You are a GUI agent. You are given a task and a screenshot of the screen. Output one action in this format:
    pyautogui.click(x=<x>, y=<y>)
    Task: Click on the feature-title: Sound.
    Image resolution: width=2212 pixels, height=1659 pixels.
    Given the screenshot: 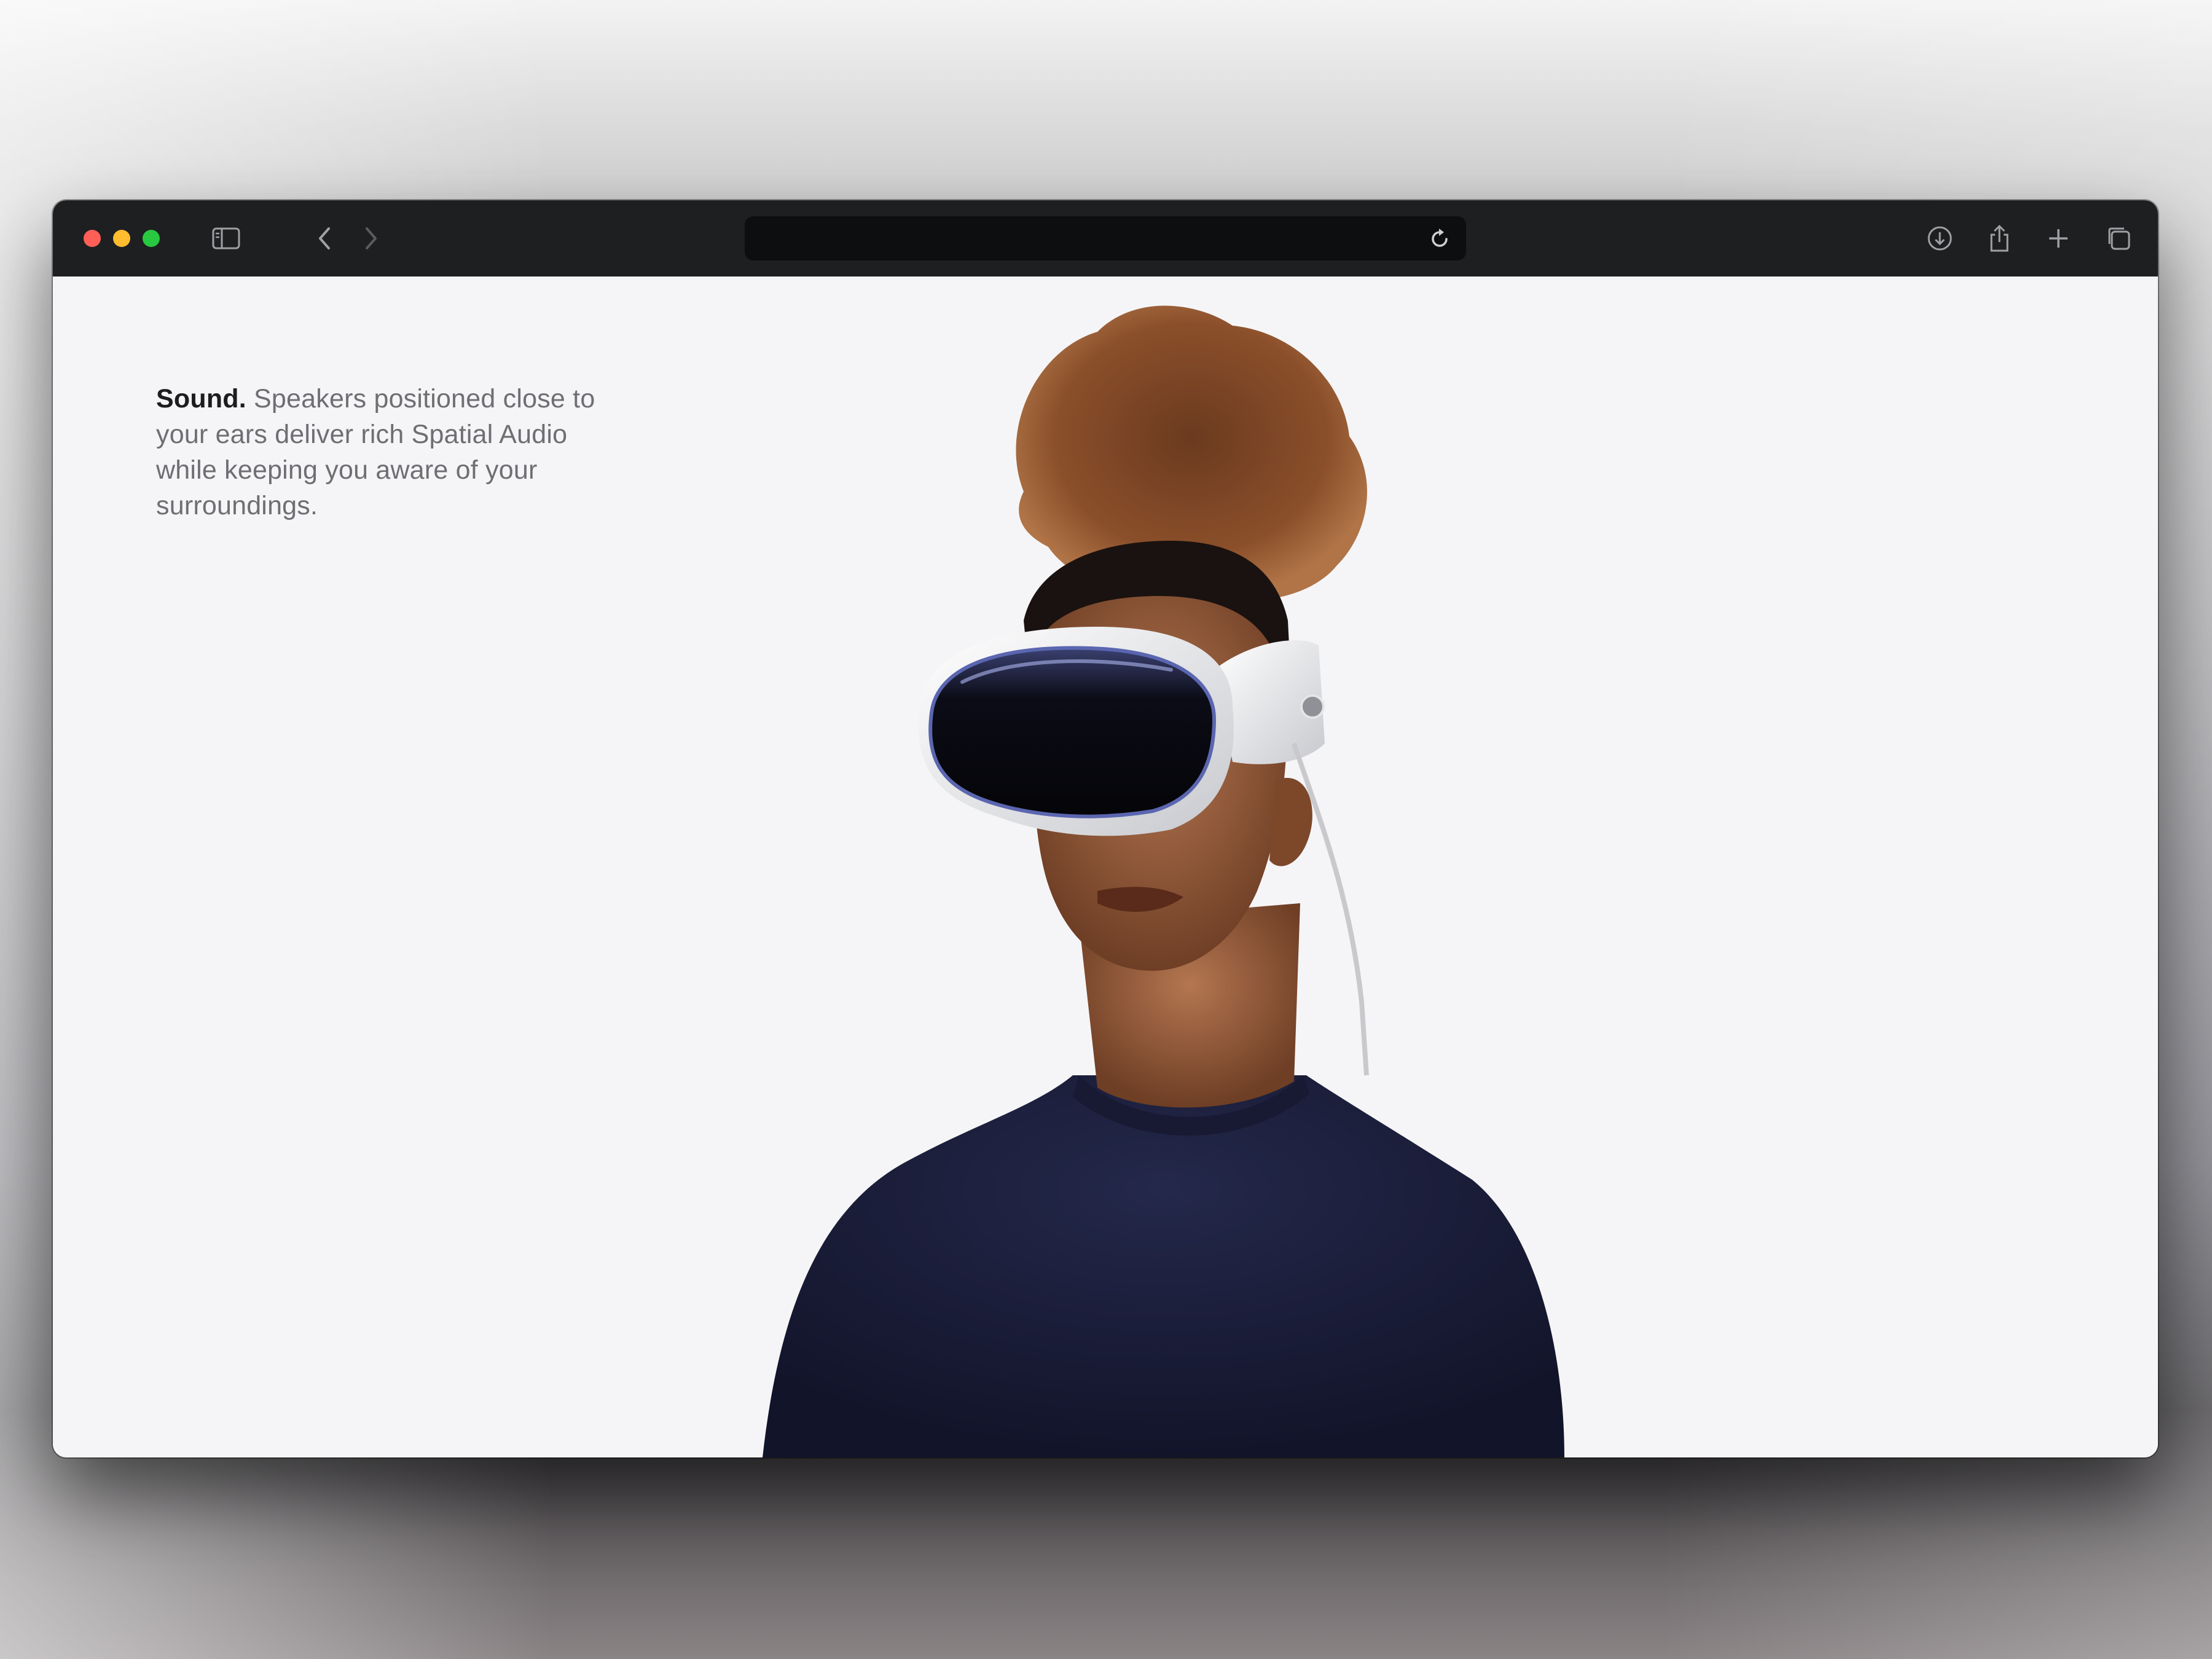 What is the action you would take?
    pyautogui.click(x=201, y=399)
    